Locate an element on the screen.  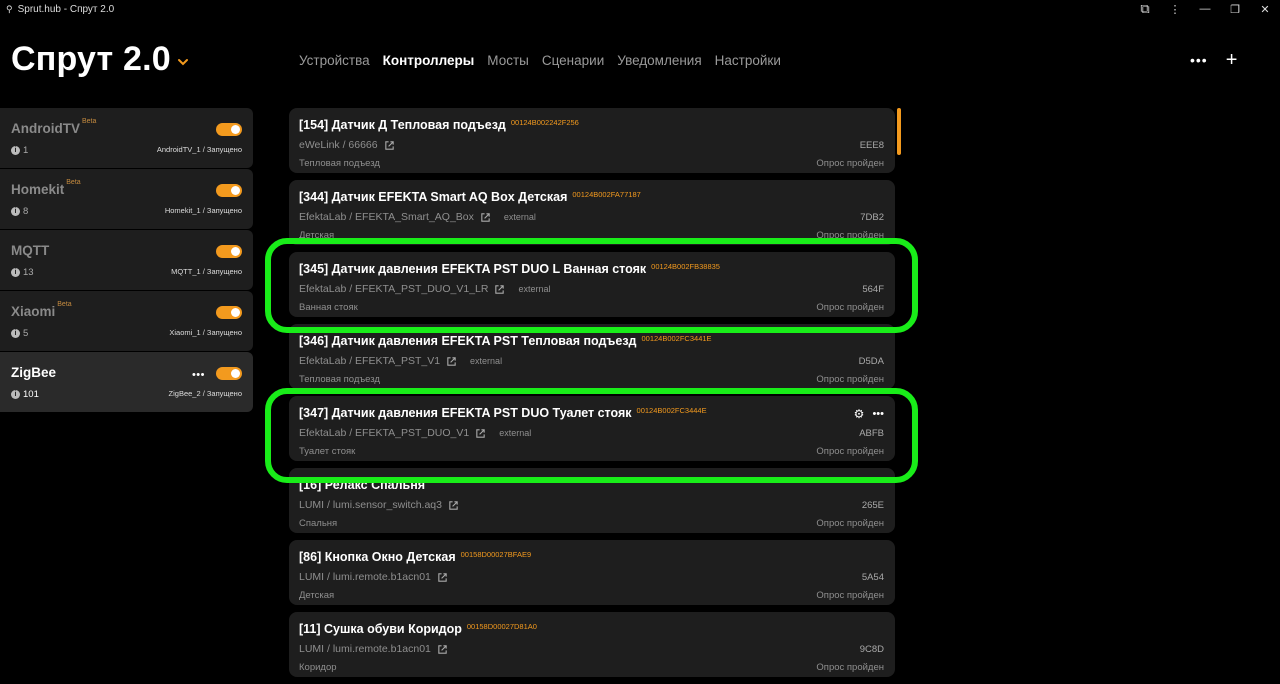
device-title: [11] Сушка обуви Коридор 00158D00027D81A0 is located at coordinates (418, 629).